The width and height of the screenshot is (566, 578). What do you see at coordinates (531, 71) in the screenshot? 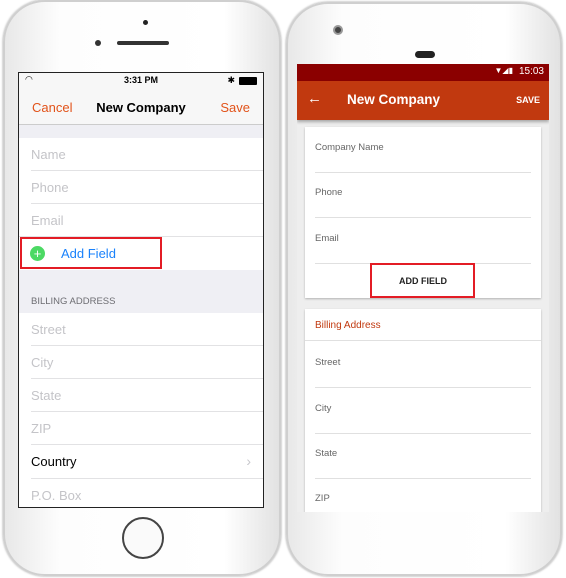
I see `status-time: 15:03` at bounding box center [531, 71].